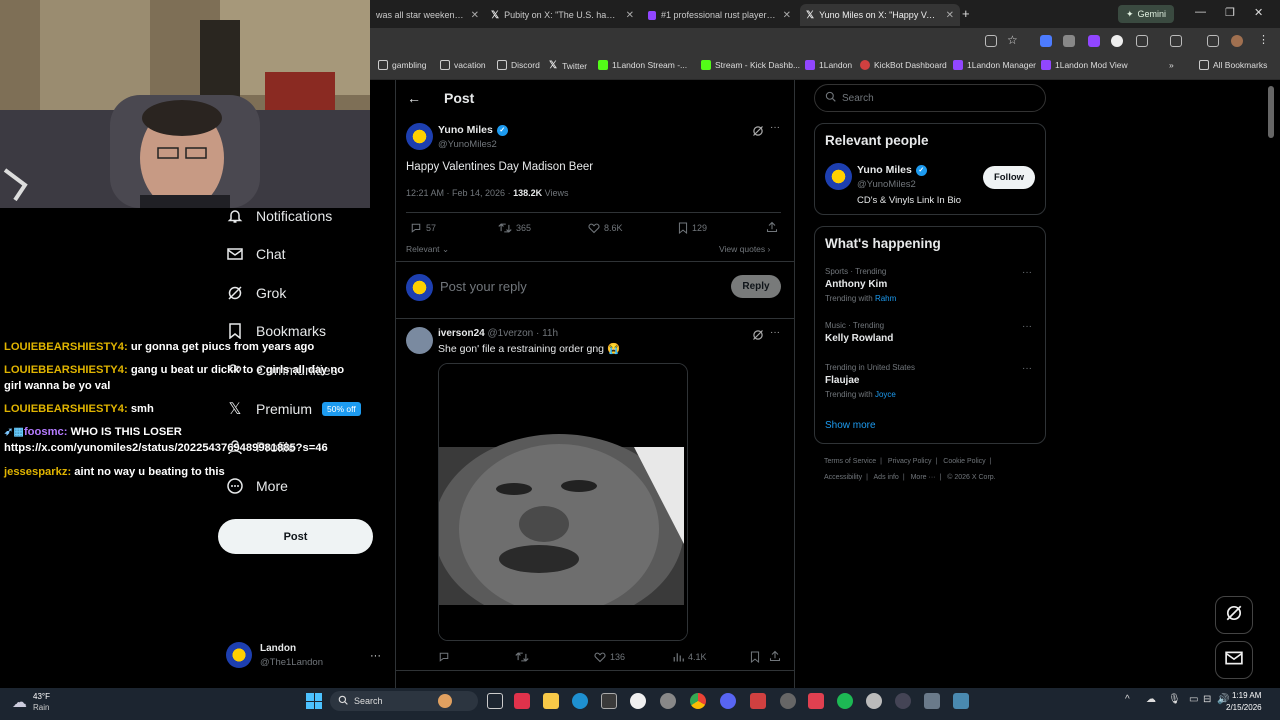 Image resolution: width=1280 pixels, height=720 pixels. What do you see at coordinates (885, 298) in the screenshot?
I see `trend-with-link: Rahm` at bounding box center [885, 298].